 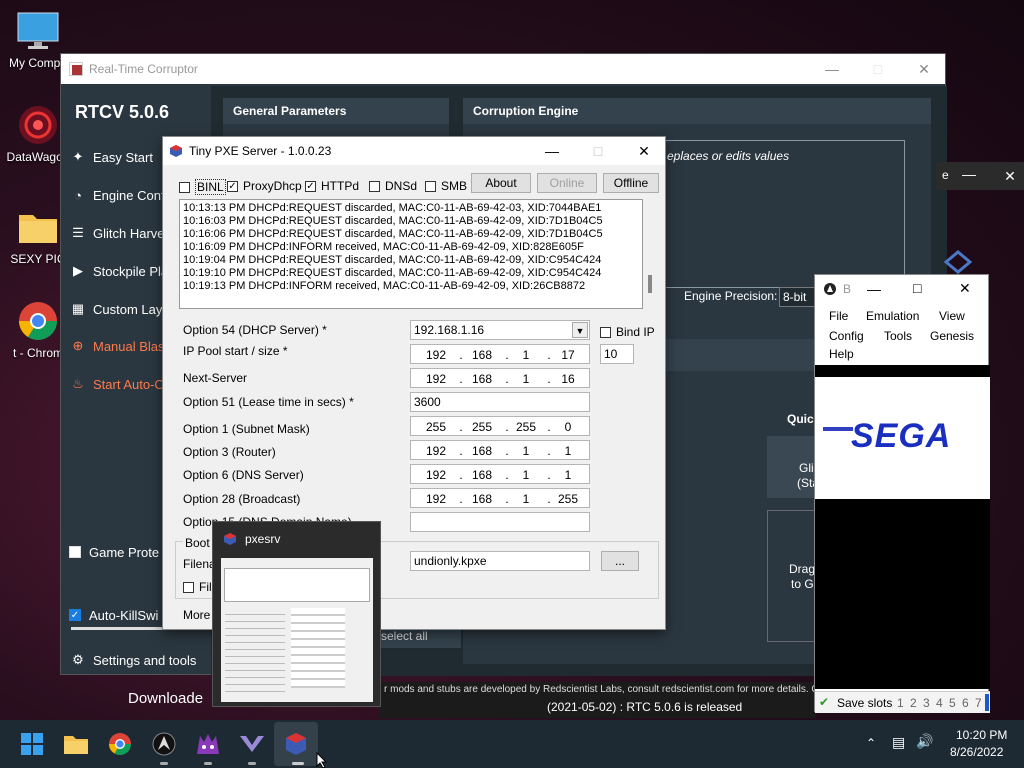 What do you see at coordinates (114, 552) in the screenshot?
I see `game-protection-toggle: Game Prote` at bounding box center [114, 552].